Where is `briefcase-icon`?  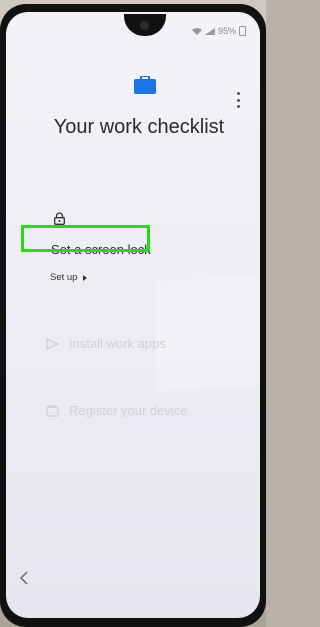 briefcase-icon is located at coordinates (145, 85).